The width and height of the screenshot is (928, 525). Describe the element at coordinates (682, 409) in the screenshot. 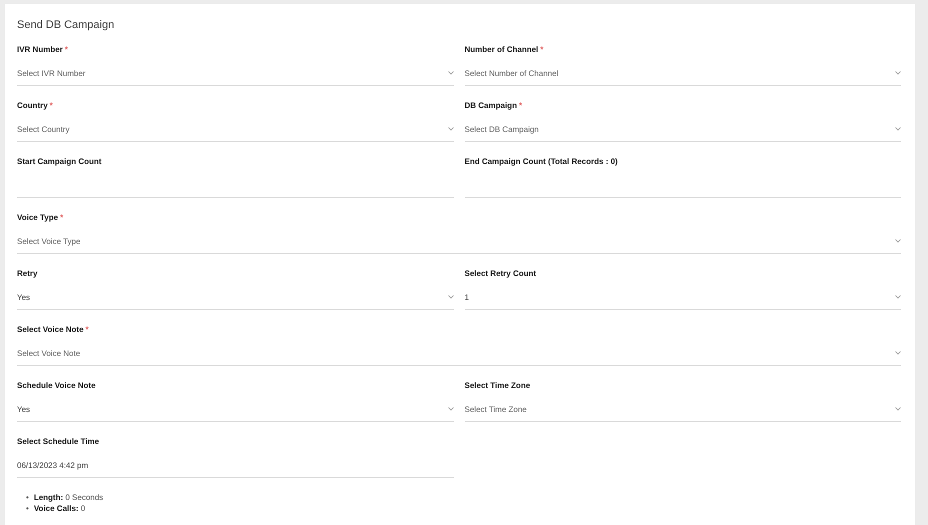

I see `select-field: Select Time Zone` at that location.